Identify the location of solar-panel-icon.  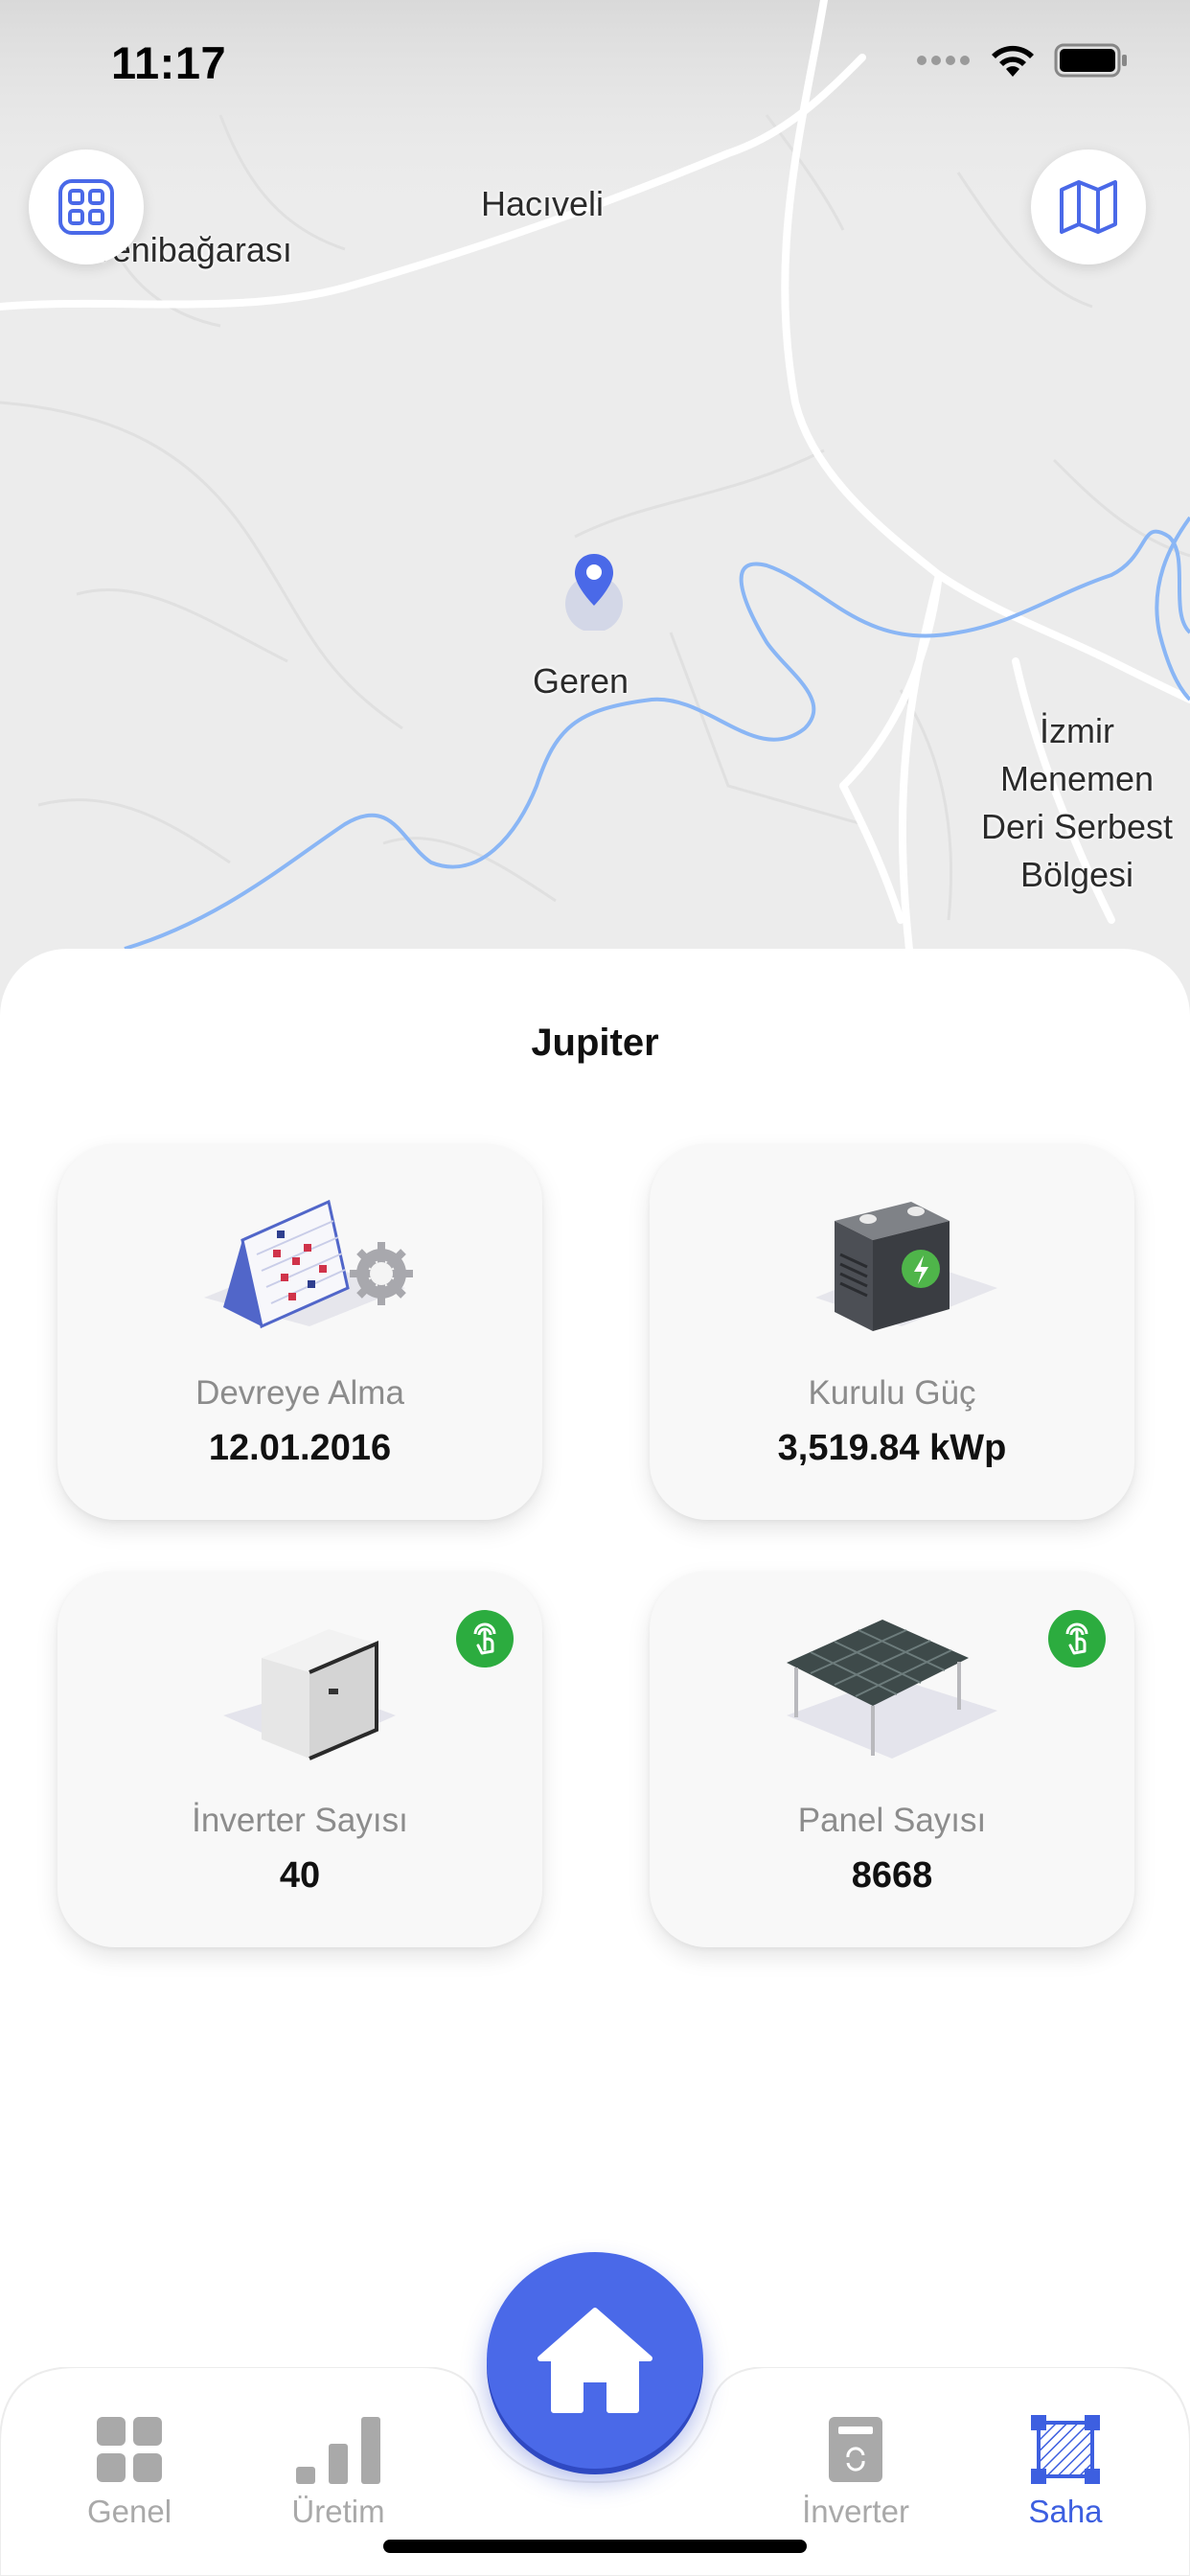
(892, 1686).